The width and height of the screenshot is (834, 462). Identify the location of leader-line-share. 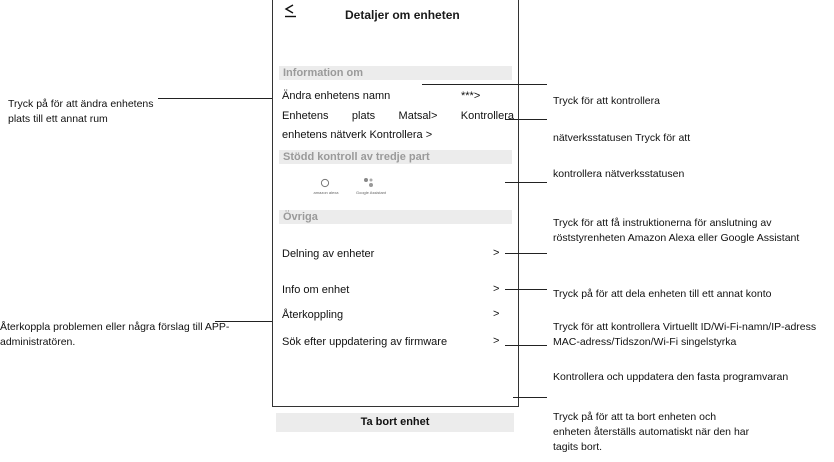
(526, 253).